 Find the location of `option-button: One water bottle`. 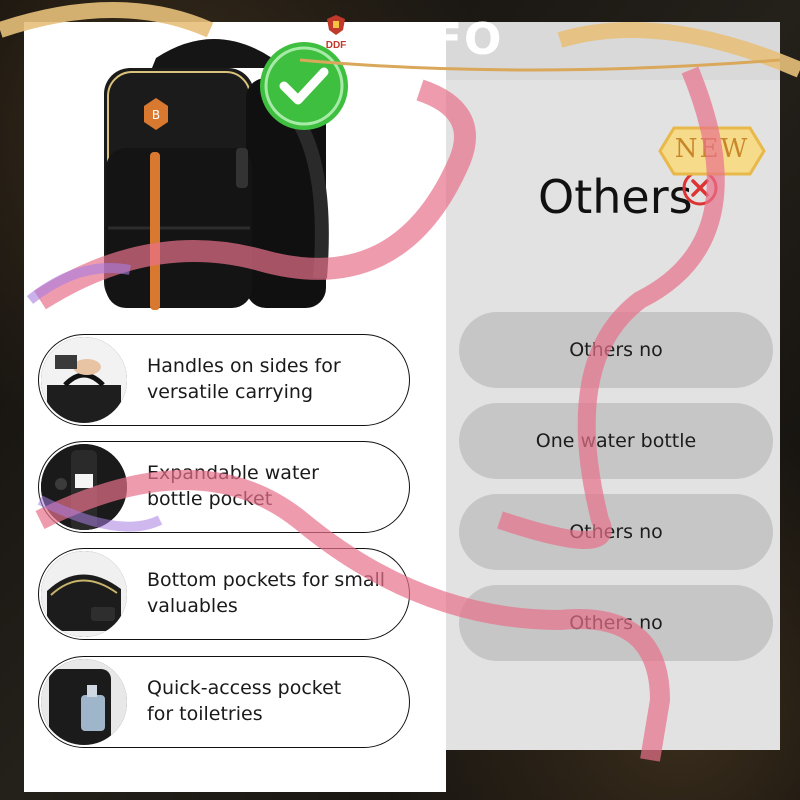

option-button: One water bottle is located at coordinates (616, 441).